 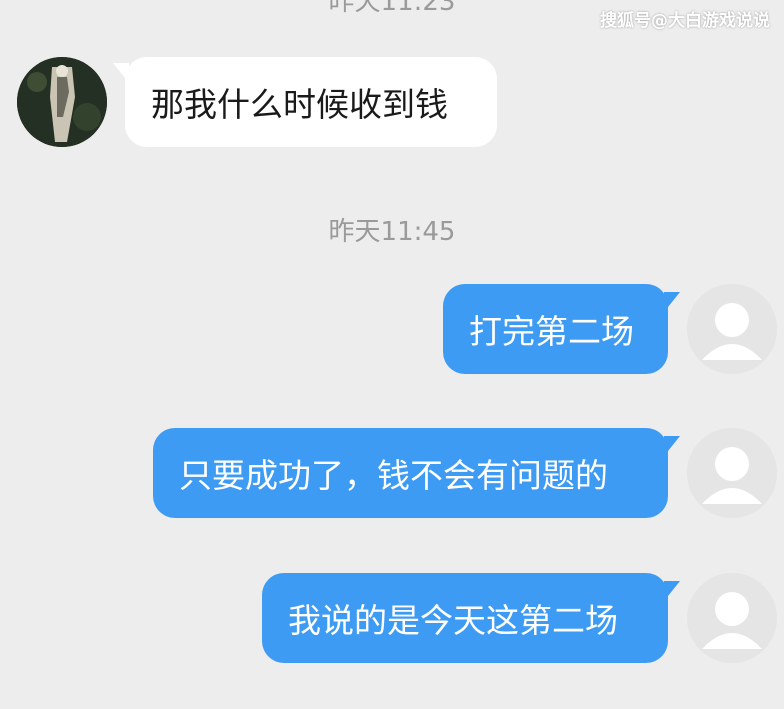 I want to click on outgoing-message-bubble: 打完第二场, so click(x=555, y=329).